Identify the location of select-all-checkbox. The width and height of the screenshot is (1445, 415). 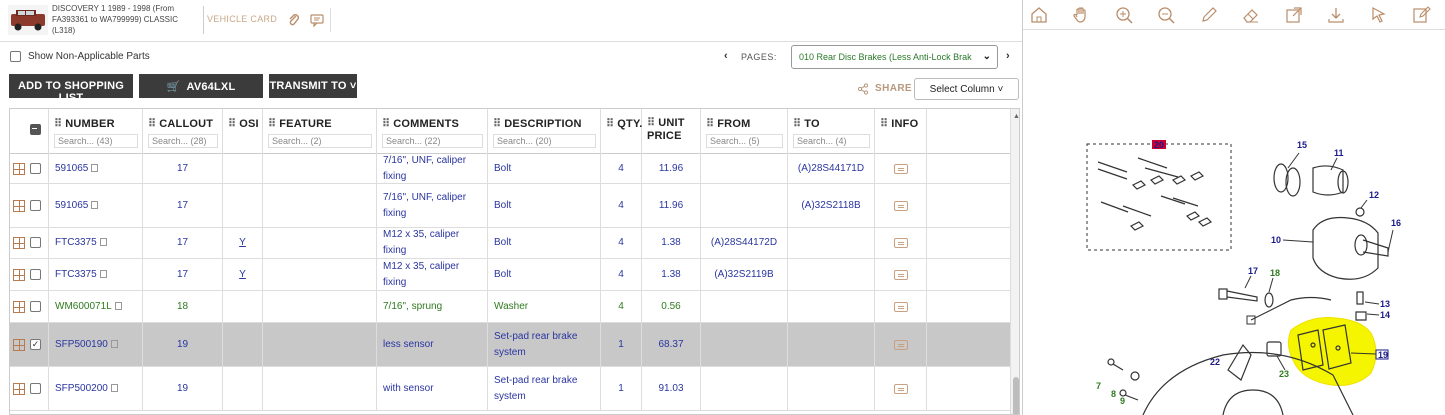
(35, 129).